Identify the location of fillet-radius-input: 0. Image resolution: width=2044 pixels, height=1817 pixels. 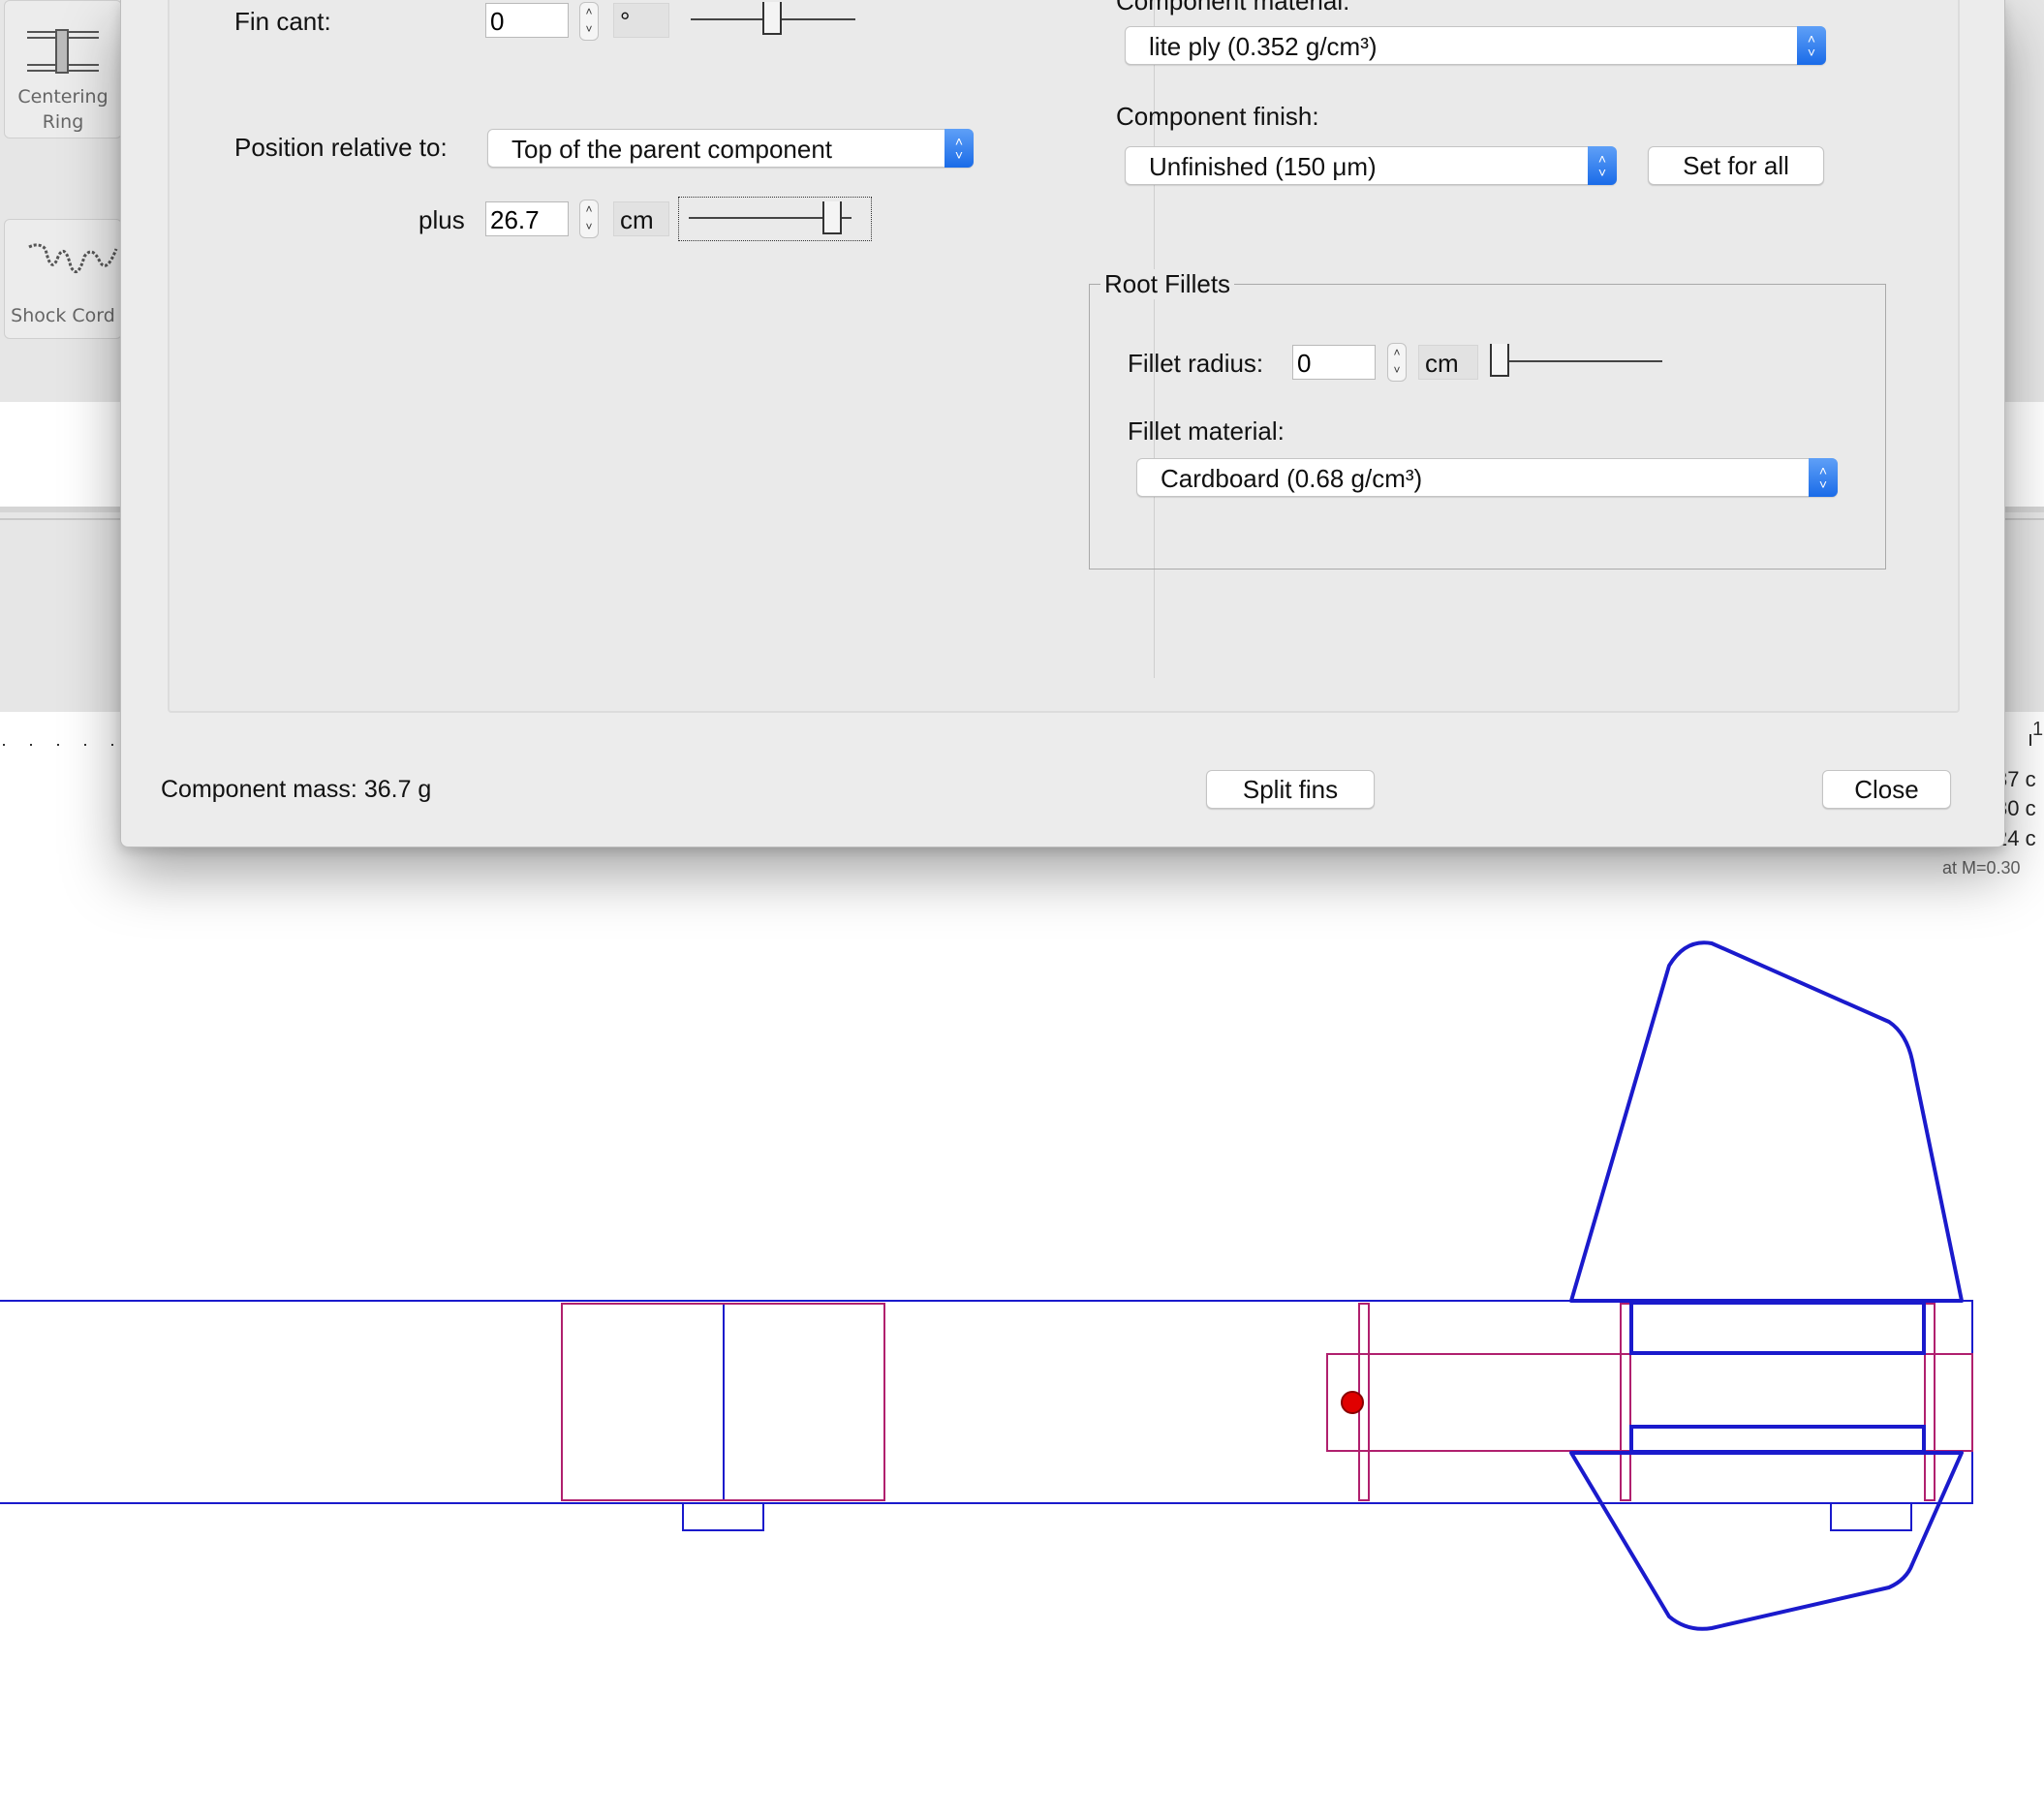
(1334, 362).